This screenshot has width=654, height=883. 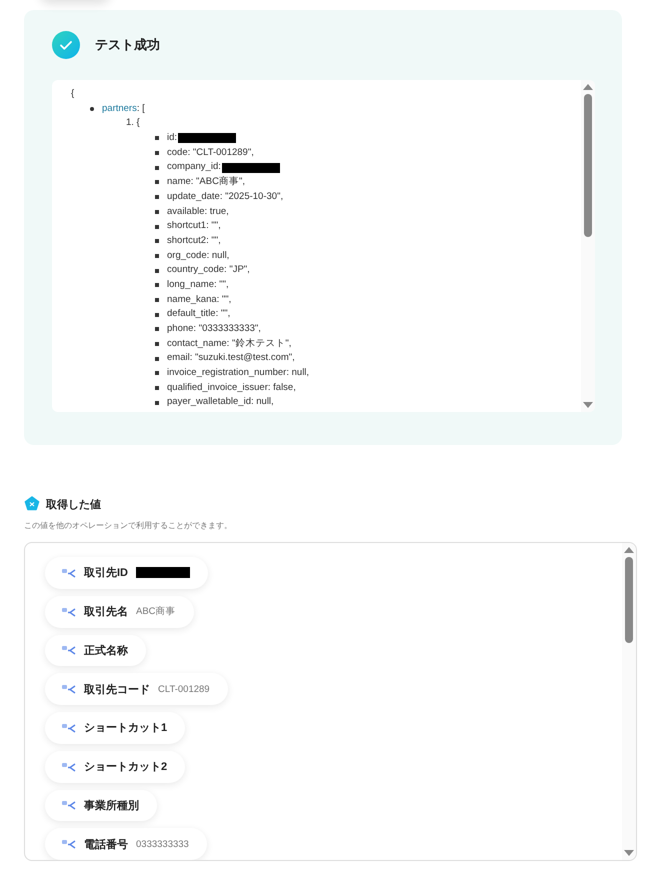 What do you see at coordinates (194, 226) in the screenshot?
I see `json-text: shortcut1: "",` at bounding box center [194, 226].